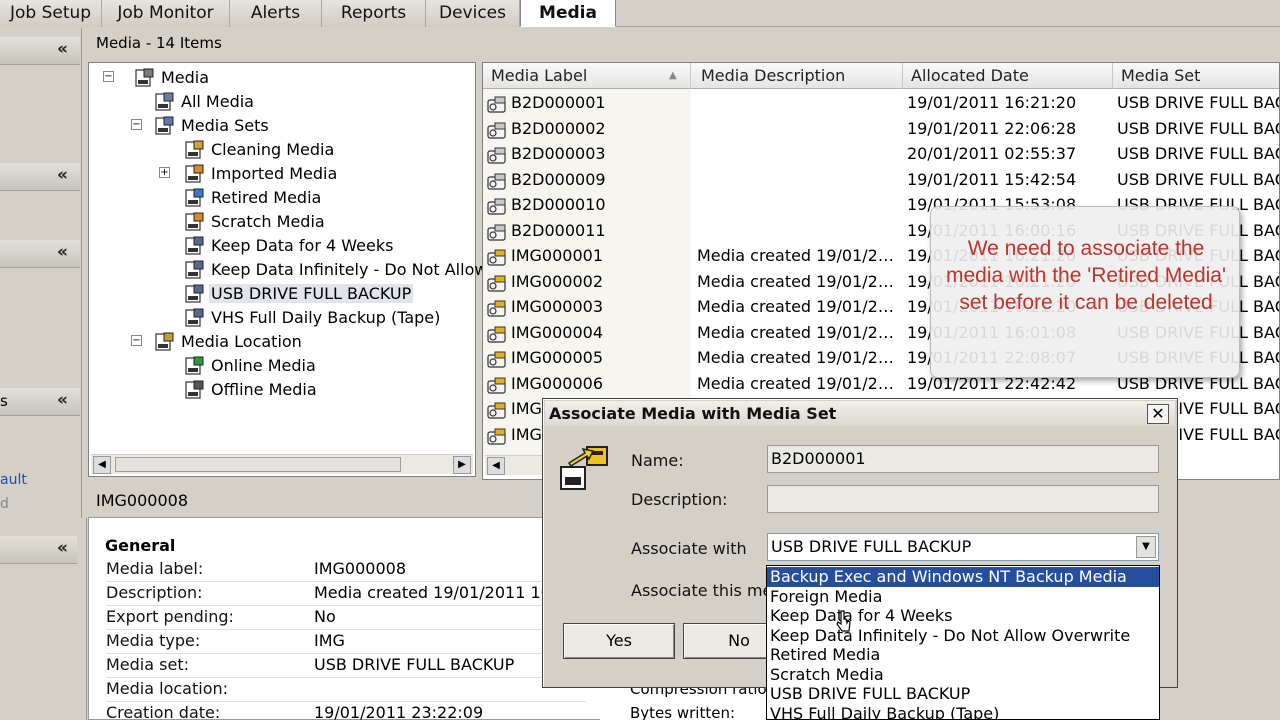  Describe the element at coordinates (1196, 76) in the screenshot. I see `column-header-media-set: Media Set` at that location.